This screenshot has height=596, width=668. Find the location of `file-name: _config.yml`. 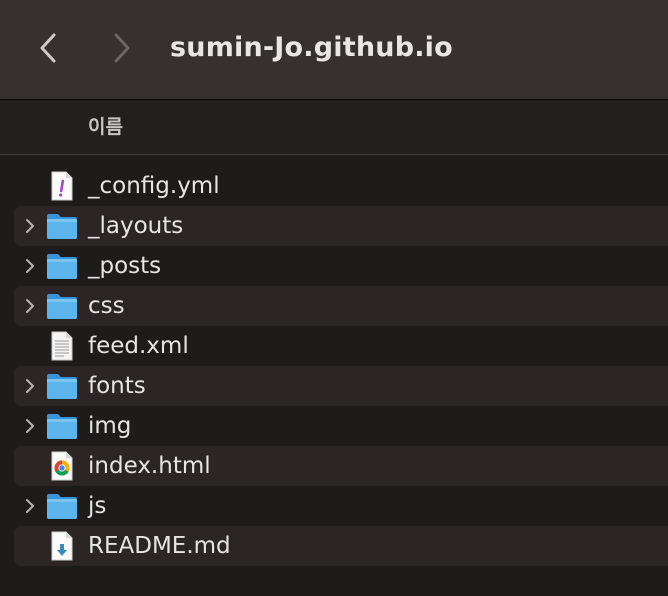

file-name: _config.yml is located at coordinates (154, 186).